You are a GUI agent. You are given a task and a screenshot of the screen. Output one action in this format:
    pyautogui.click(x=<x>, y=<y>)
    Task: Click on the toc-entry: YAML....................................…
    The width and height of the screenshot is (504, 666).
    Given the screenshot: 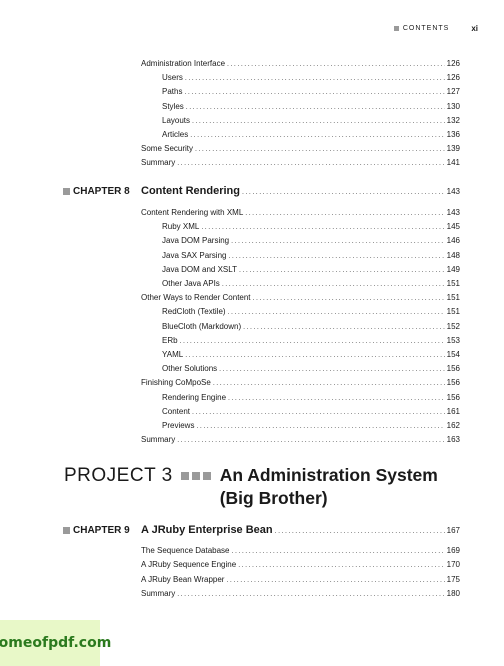 What is the action you would take?
    pyautogui.click(x=311, y=355)
    